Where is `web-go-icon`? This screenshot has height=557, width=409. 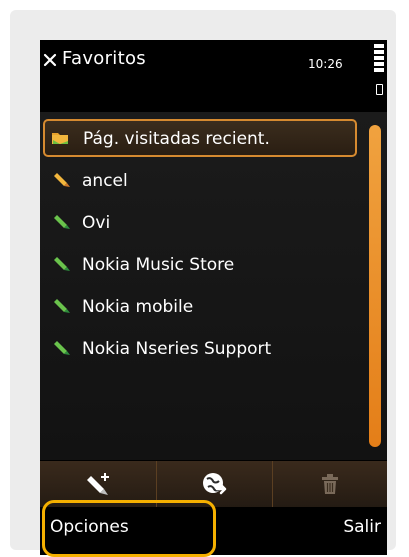 web-go-icon is located at coordinates (215, 484).